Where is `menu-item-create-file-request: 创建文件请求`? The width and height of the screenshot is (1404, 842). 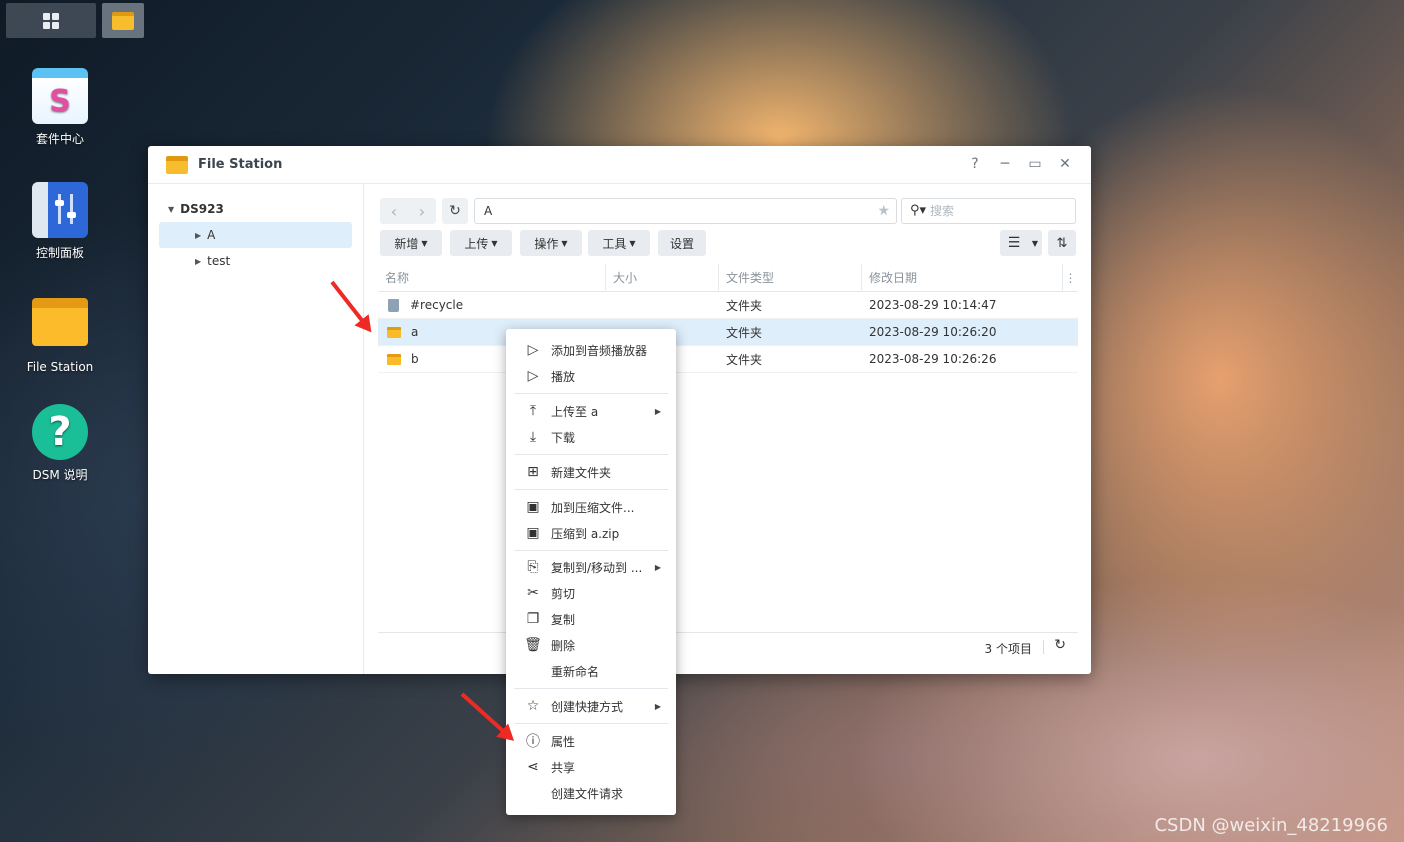
menu-item-create-file-request: 创建文件请求 is located at coordinates (591, 793).